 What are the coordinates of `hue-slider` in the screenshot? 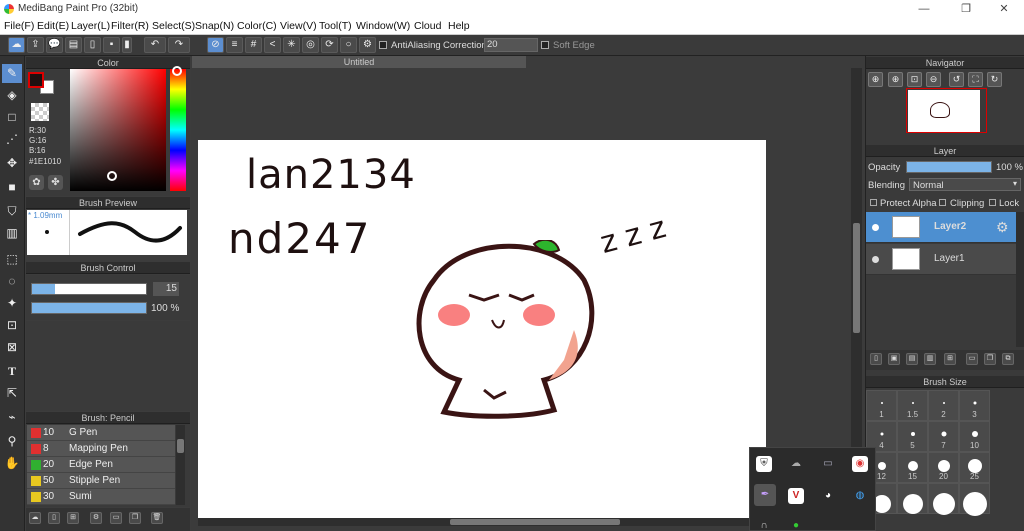 It's located at (178, 130).